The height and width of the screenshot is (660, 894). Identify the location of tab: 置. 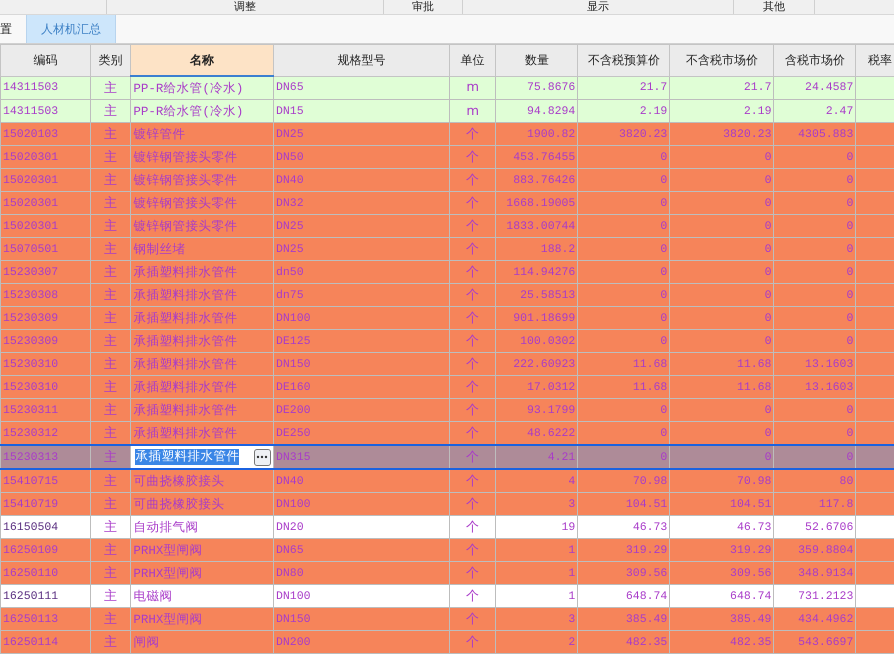
(13, 29).